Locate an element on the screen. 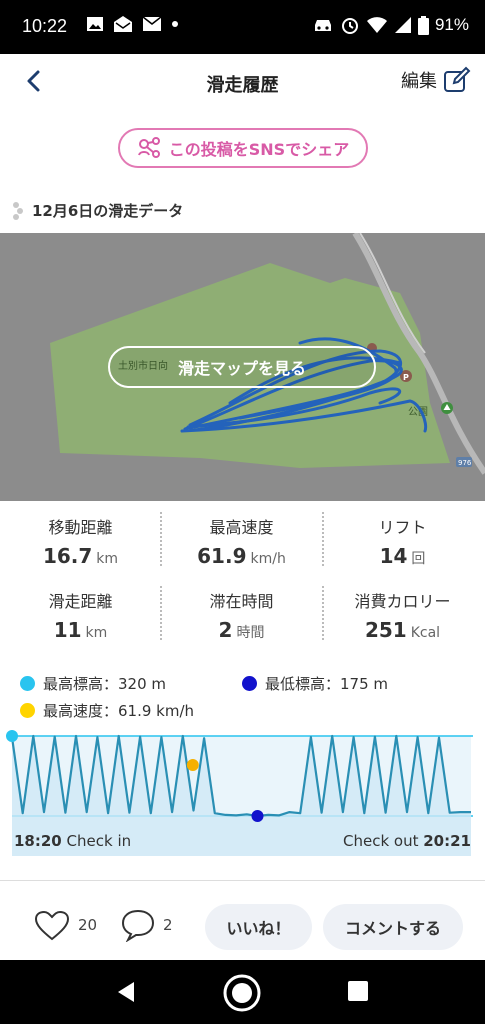 Image resolution: width=485 pixels, height=1024 pixels. stat-value: 11 is located at coordinates (67, 630).